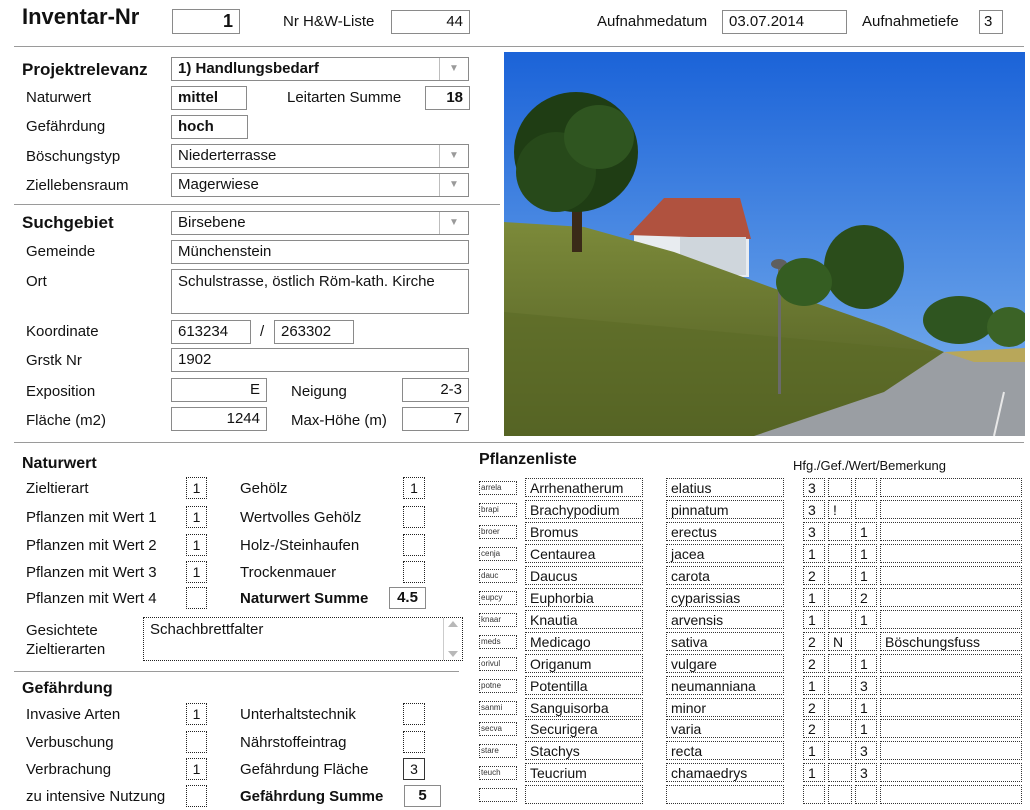 The height and width of the screenshot is (810, 1030). I want to click on plant-species-cell: jacea, so click(725, 553).